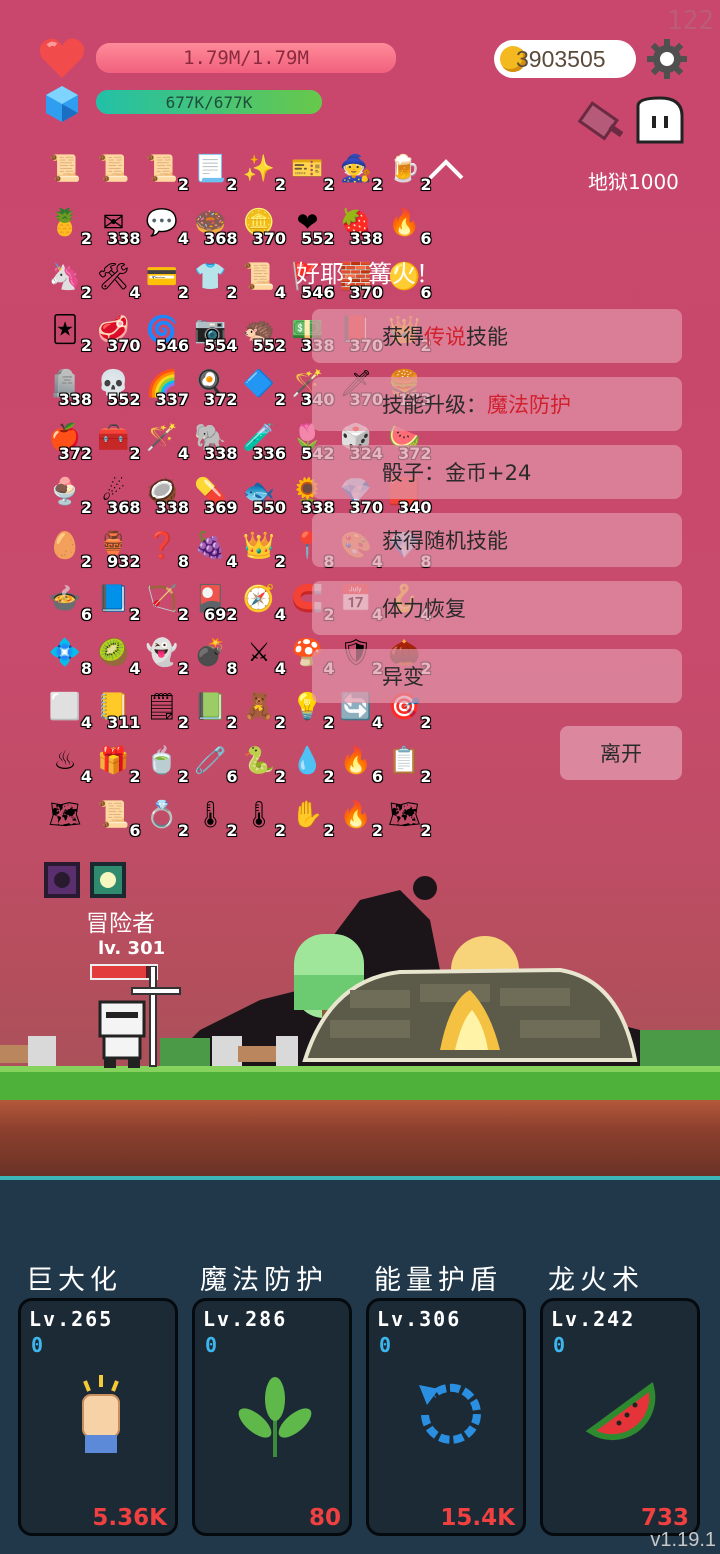  I want to click on inventory-item: 🍨 2, so click(69, 495).